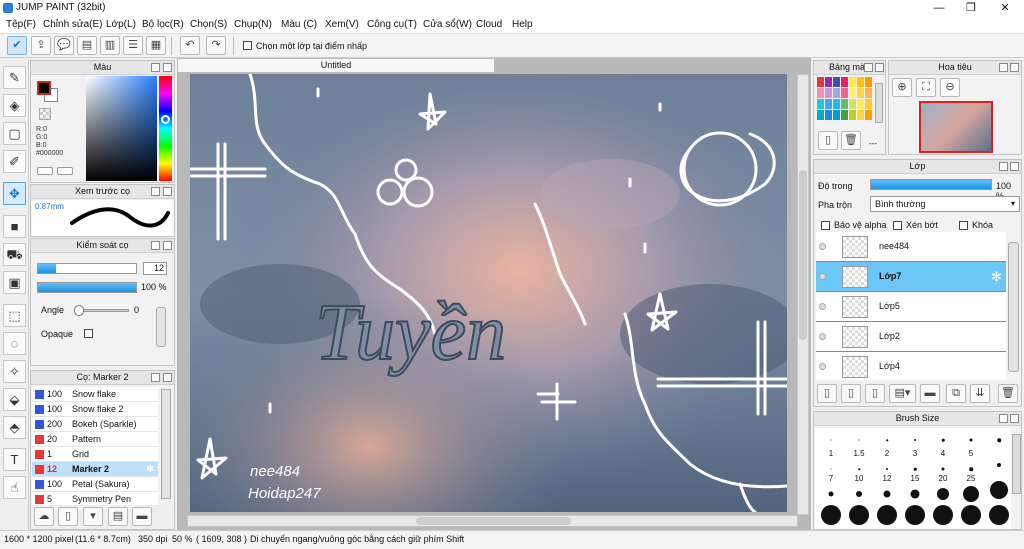  Describe the element at coordinates (299, 24) in the screenshot. I see `menu-color: Màu (C)` at that location.